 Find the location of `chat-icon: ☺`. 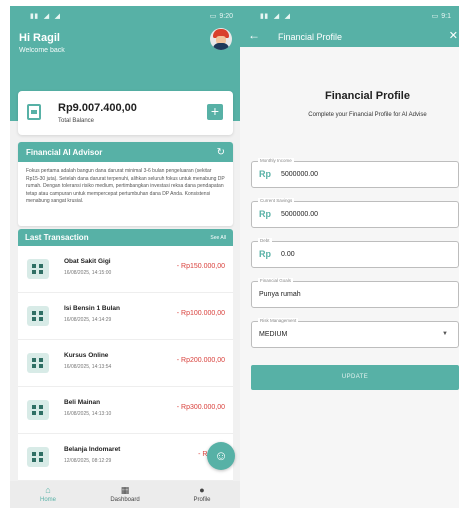

chat-icon: ☺ is located at coordinates (221, 455).